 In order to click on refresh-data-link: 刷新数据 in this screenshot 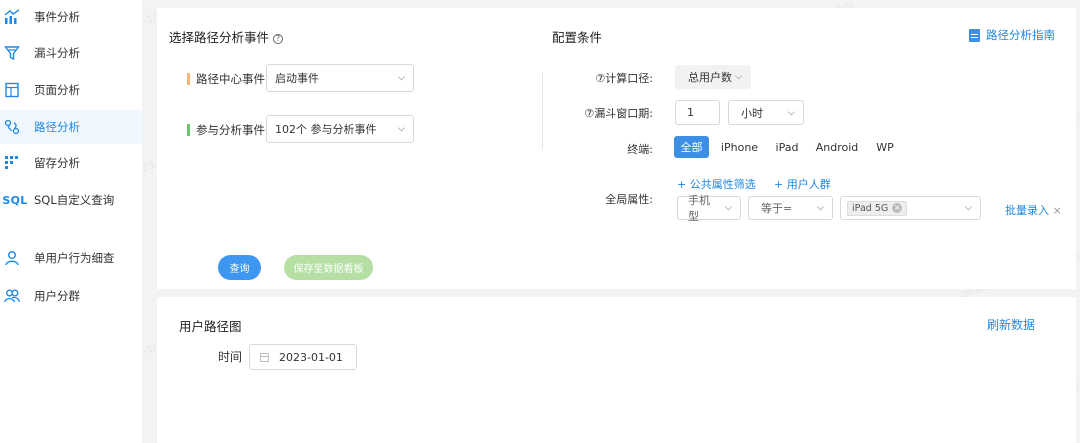, I will do `click(1011, 324)`.